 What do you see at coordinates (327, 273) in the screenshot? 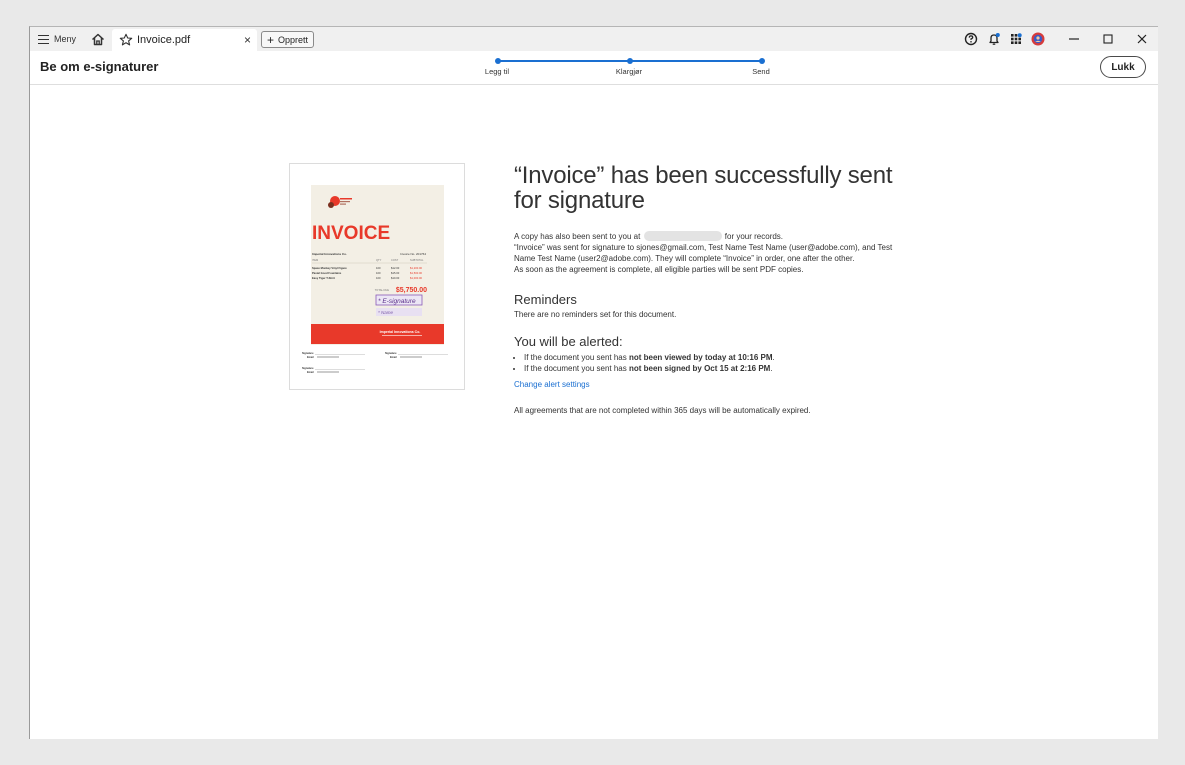
I see `row-item: Pastel Good Fountains` at bounding box center [327, 273].